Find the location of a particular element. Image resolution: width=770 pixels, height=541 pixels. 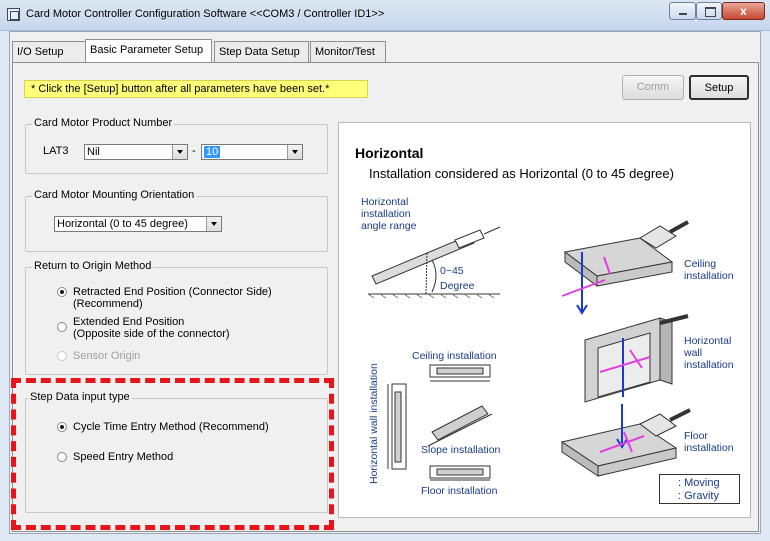

legend-moving: : Moving is located at coordinates (699, 483).